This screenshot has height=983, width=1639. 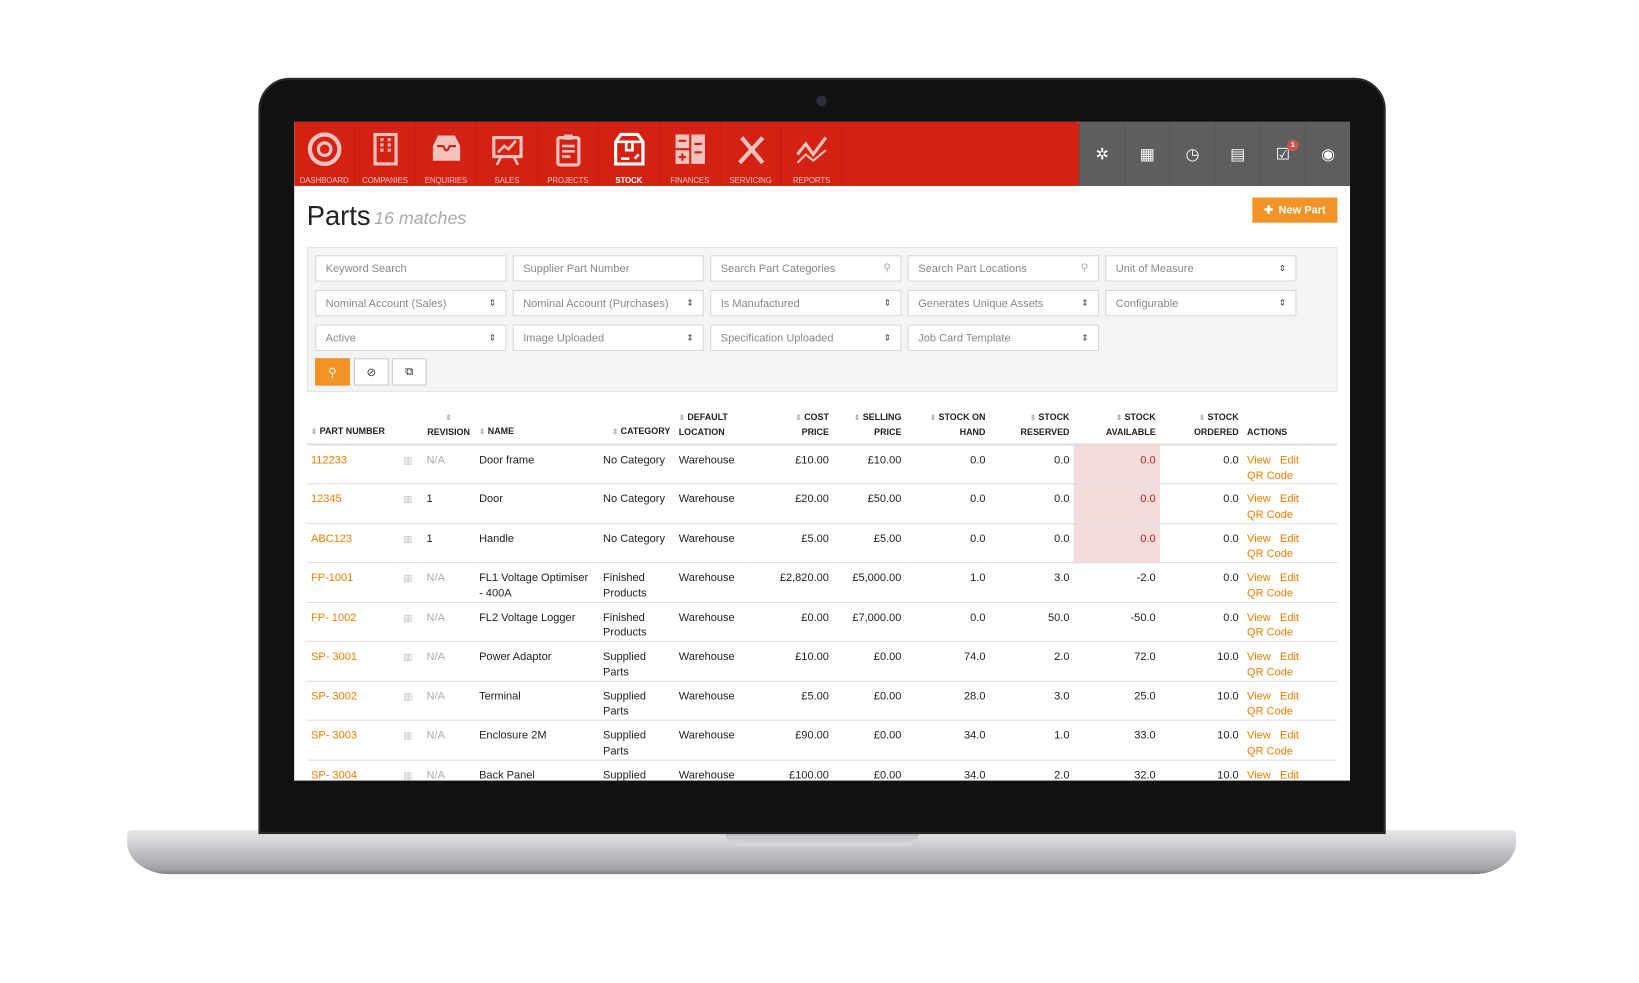 I want to click on nav-item-companies: COMPANIES, so click(x=386, y=153).